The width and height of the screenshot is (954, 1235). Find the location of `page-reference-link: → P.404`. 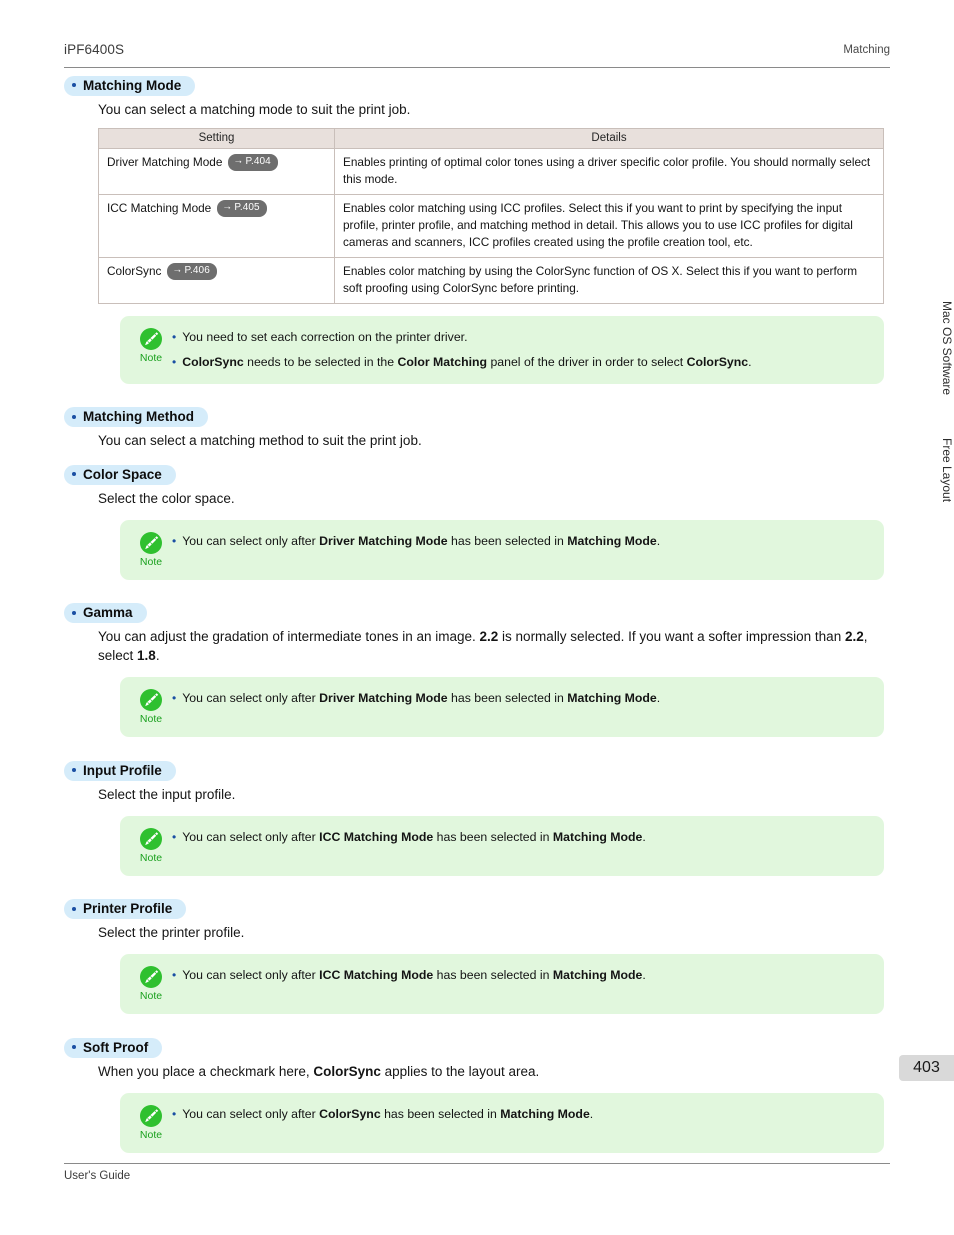

page-reference-link: → P.404 is located at coordinates (253, 162).